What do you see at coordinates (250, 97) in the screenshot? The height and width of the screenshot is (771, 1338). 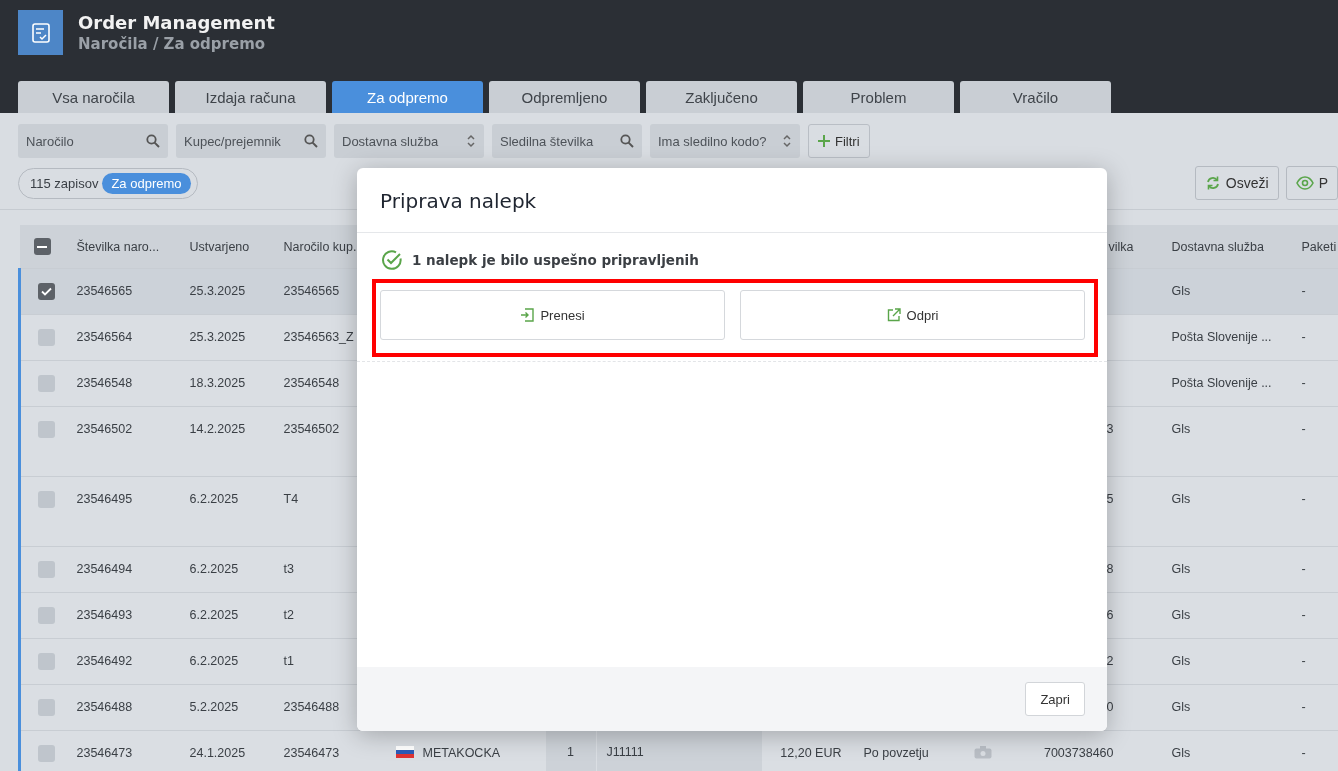 I see `tab: Izdaja računa` at bounding box center [250, 97].